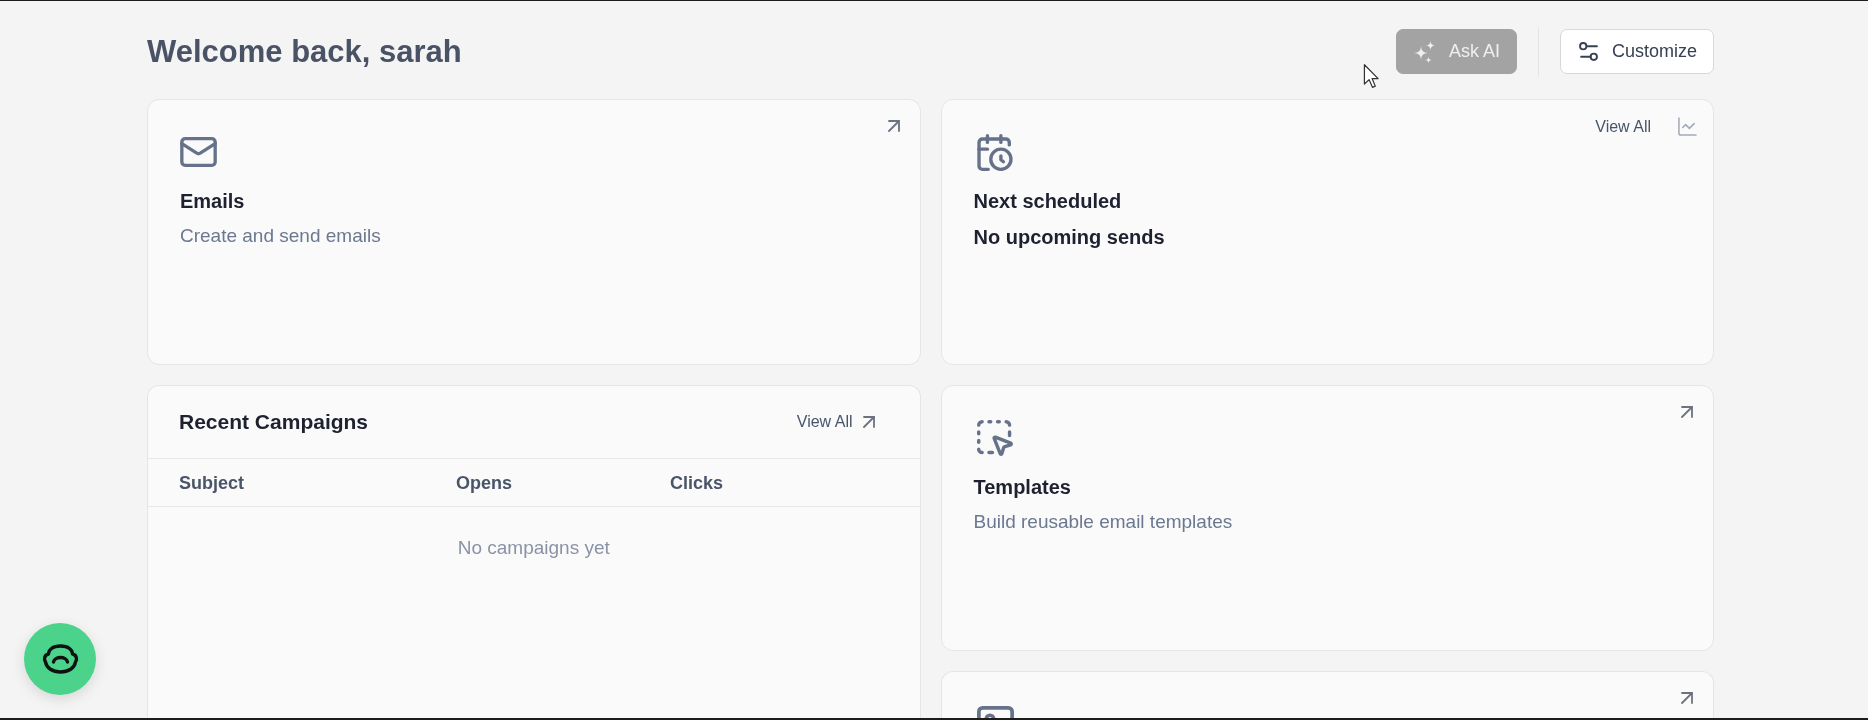 This screenshot has width=1868, height=720. What do you see at coordinates (697, 482) in the screenshot?
I see `column-header: Clicks` at bounding box center [697, 482].